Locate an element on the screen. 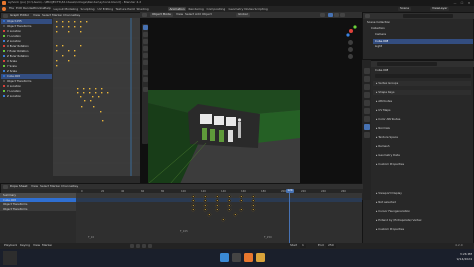 The image size is (474, 267). solid-shading-icon is located at coordinates (330, 15).